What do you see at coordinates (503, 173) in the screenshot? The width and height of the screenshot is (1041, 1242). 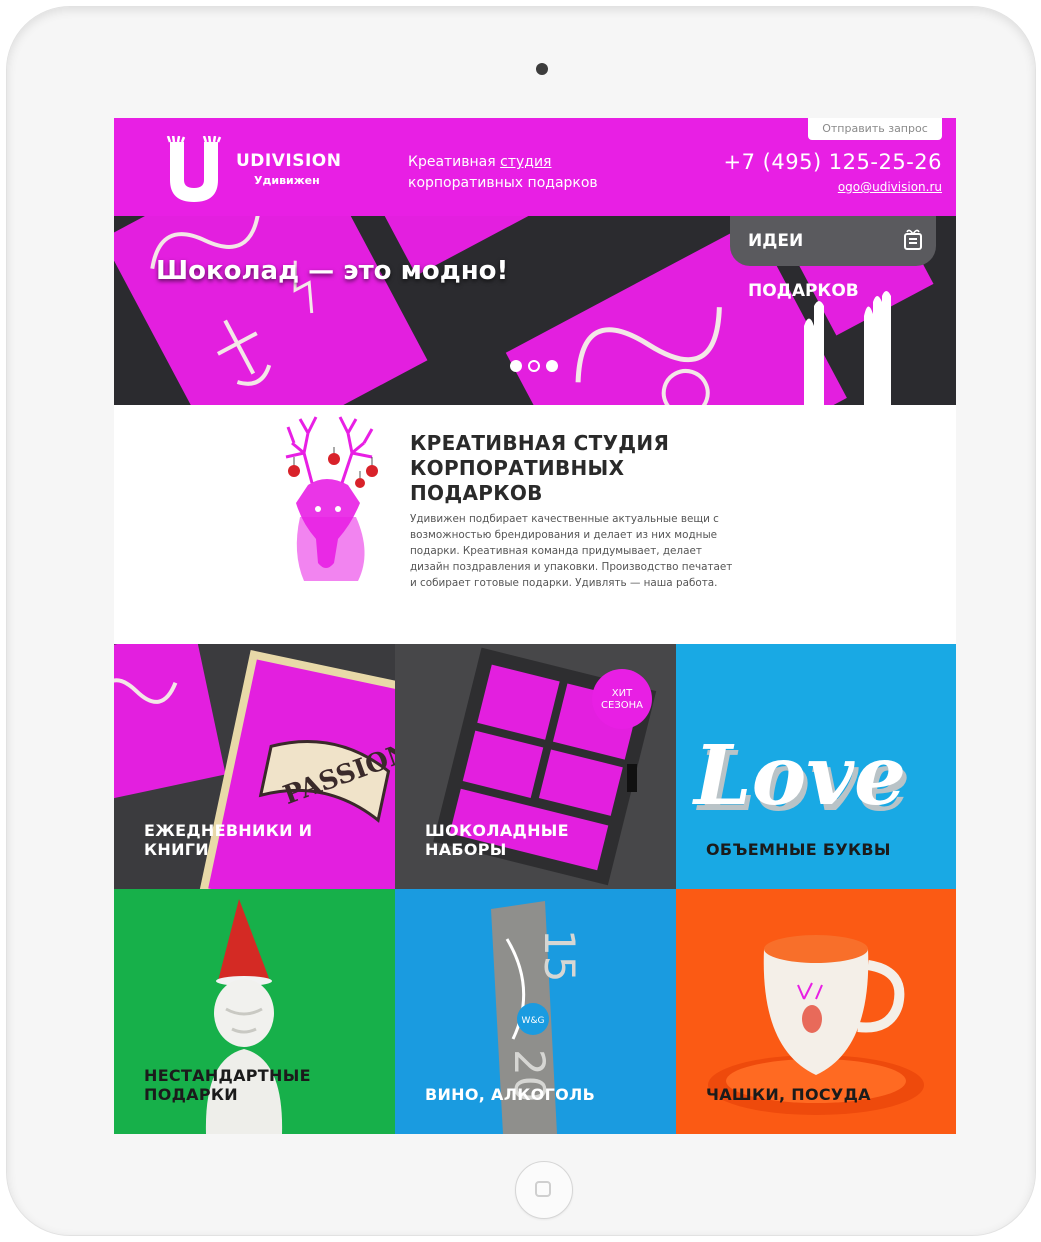 I see `header-tagline: Креативная студия корпоративных подарков` at bounding box center [503, 173].